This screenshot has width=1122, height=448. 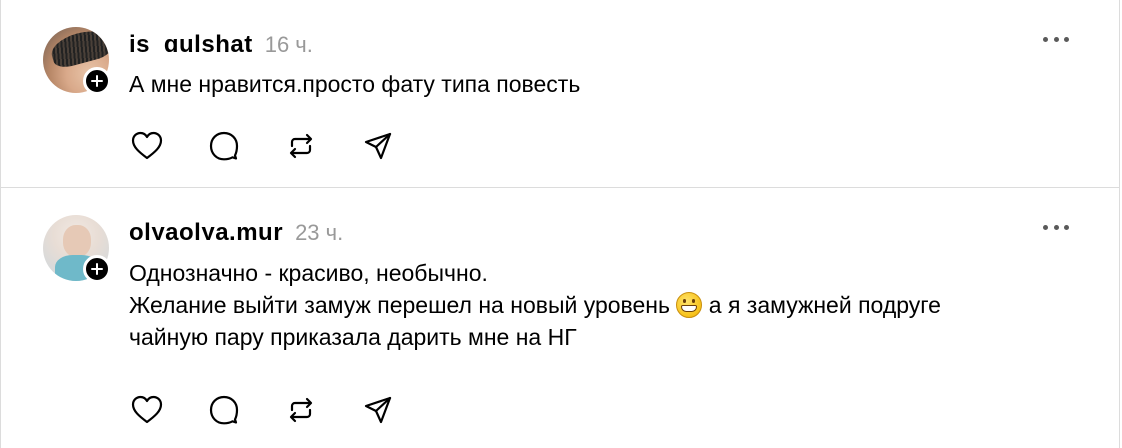 What do you see at coordinates (308, 273) in the screenshot?
I see `comment-line: Однозначно - красиво, необычно.` at bounding box center [308, 273].